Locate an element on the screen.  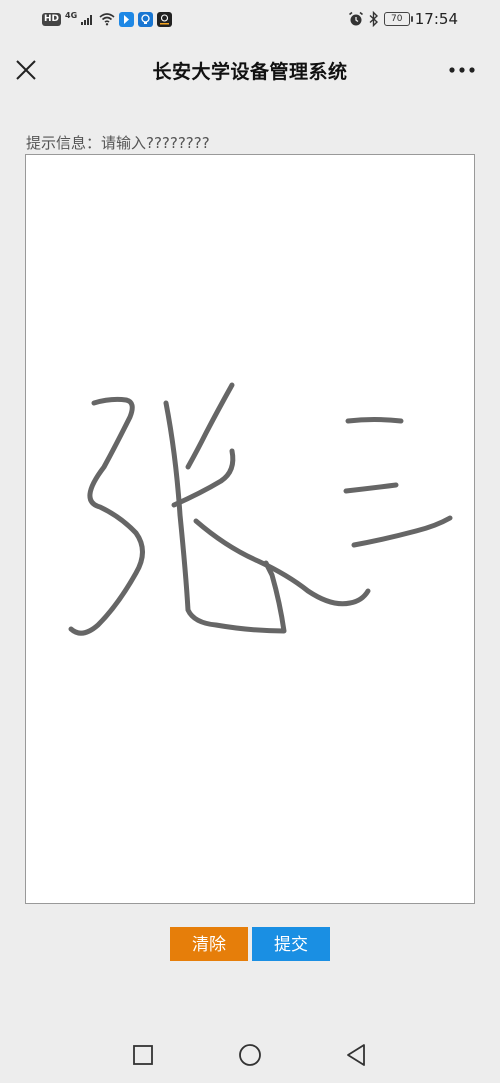
home-icon is located at coordinates (250, 1055).